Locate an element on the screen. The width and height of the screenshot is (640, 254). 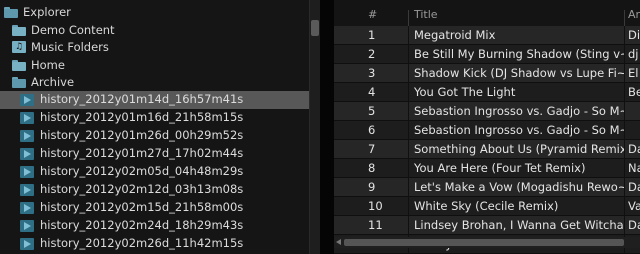
track-row: 7 Something About Us (Pyramid Remix) Da is located at coordinates (487, 149).